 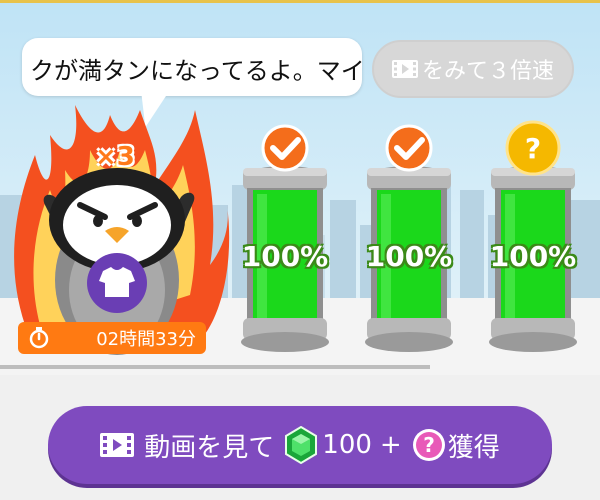 I want to click on question-mark: ?, so click(x=533, y=148).